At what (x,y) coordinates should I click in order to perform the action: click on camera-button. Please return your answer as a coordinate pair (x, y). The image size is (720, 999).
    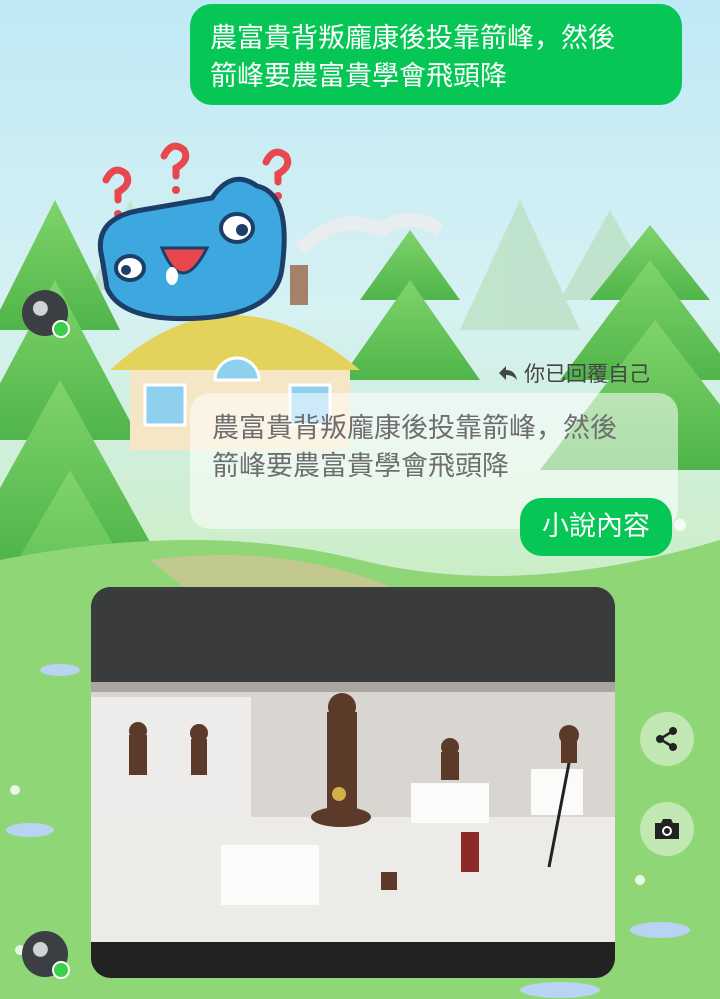
    Looking at the image, I should click on (667, 829).